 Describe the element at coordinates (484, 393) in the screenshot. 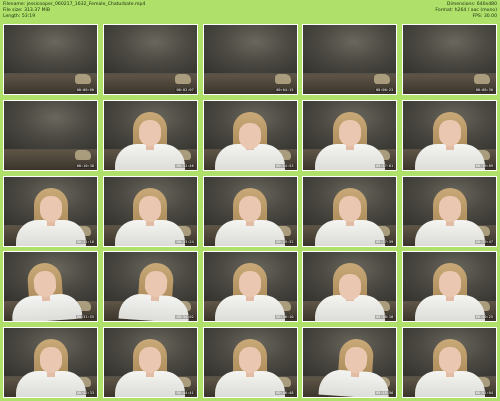

I see `thumbnail-timestamp: 00:51:04` at that location.